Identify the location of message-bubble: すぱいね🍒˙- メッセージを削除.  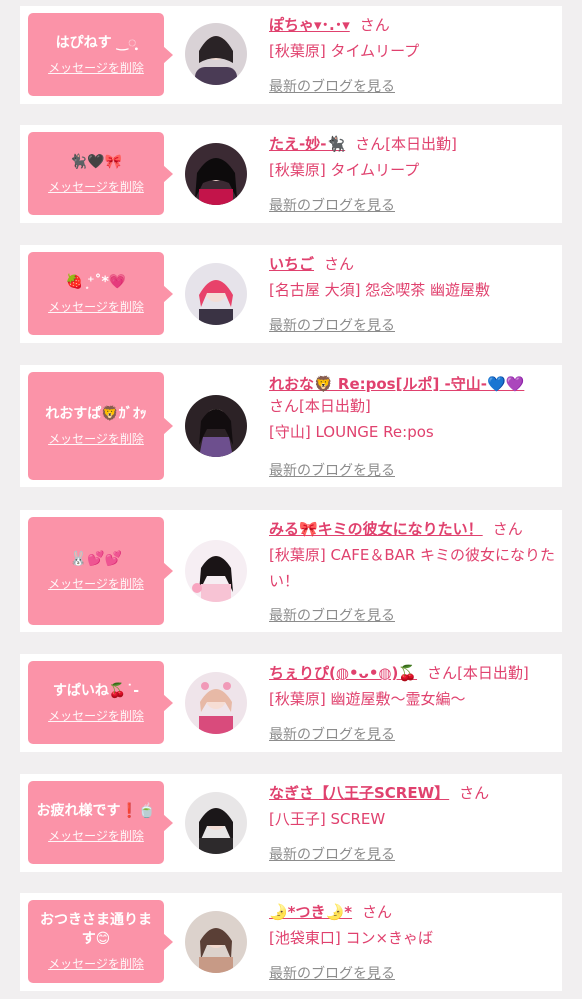
(100, 702).